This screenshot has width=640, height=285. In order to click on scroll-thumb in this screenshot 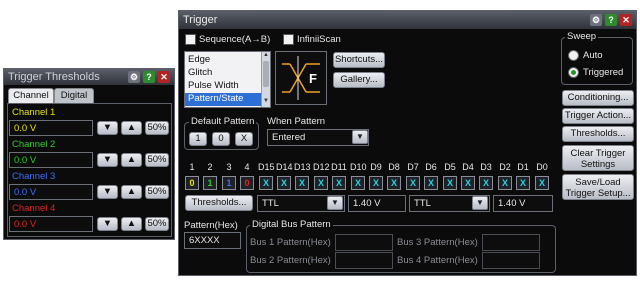, I will do `click(266, 74)`.